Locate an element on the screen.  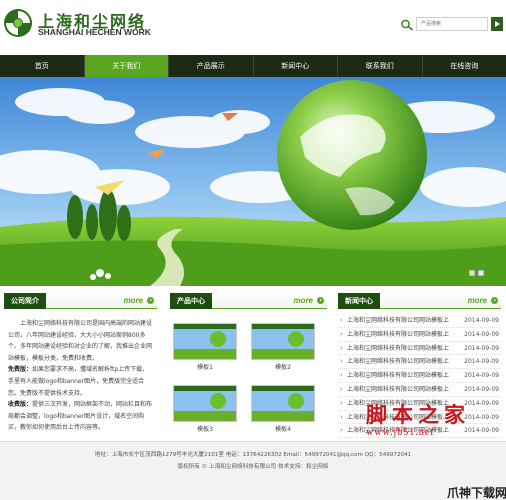
nav-item-about: 关于我们 is located at coordinates (126, 66).